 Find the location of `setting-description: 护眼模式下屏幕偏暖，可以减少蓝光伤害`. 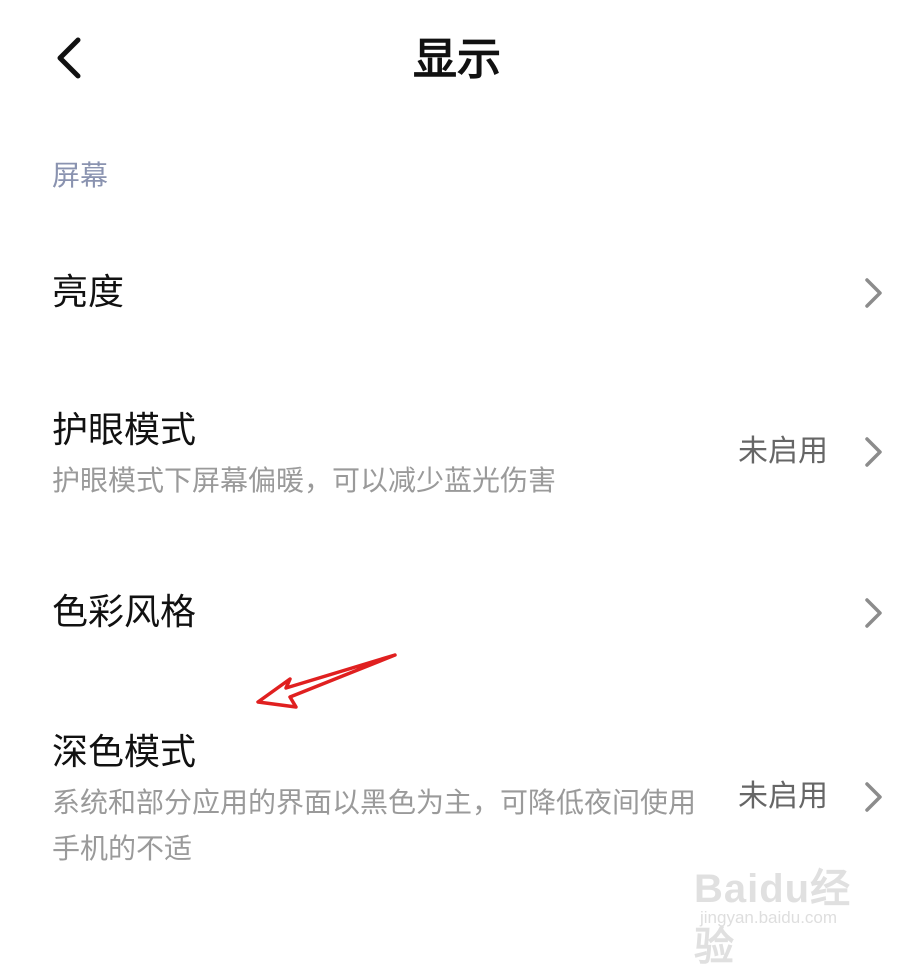

setting-description: 护眼模式下屏幕偏暖，可以减少蓝光伤害 is located at coordinates (304, 480).